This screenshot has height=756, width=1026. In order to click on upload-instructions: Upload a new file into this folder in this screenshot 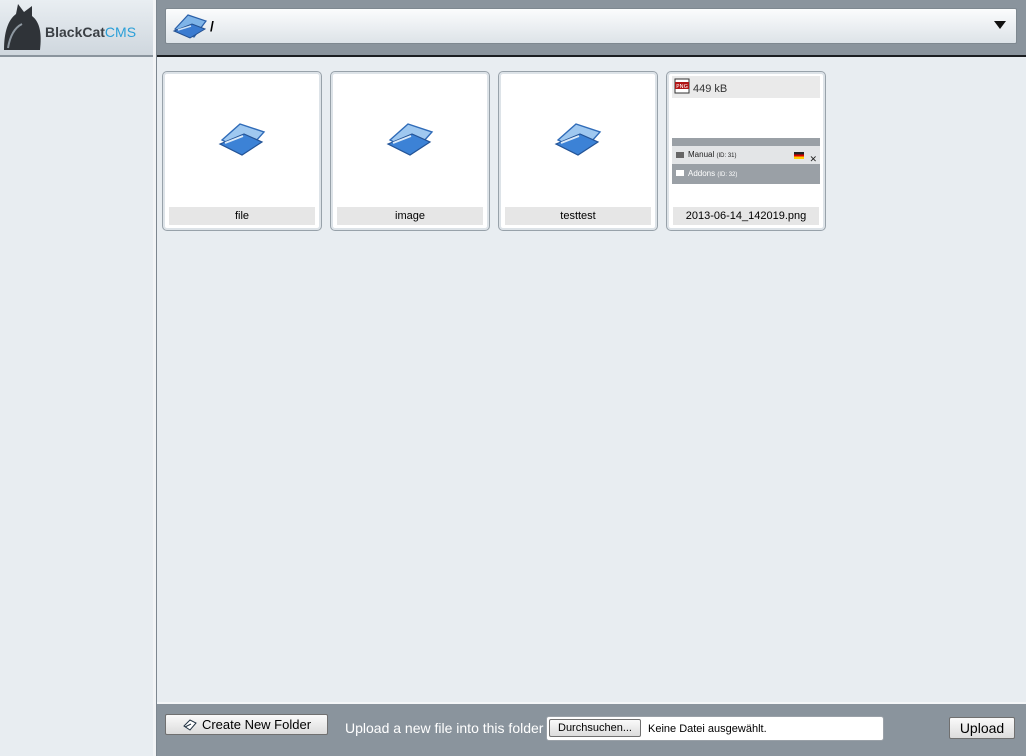, I will do `click(444, 728)`.